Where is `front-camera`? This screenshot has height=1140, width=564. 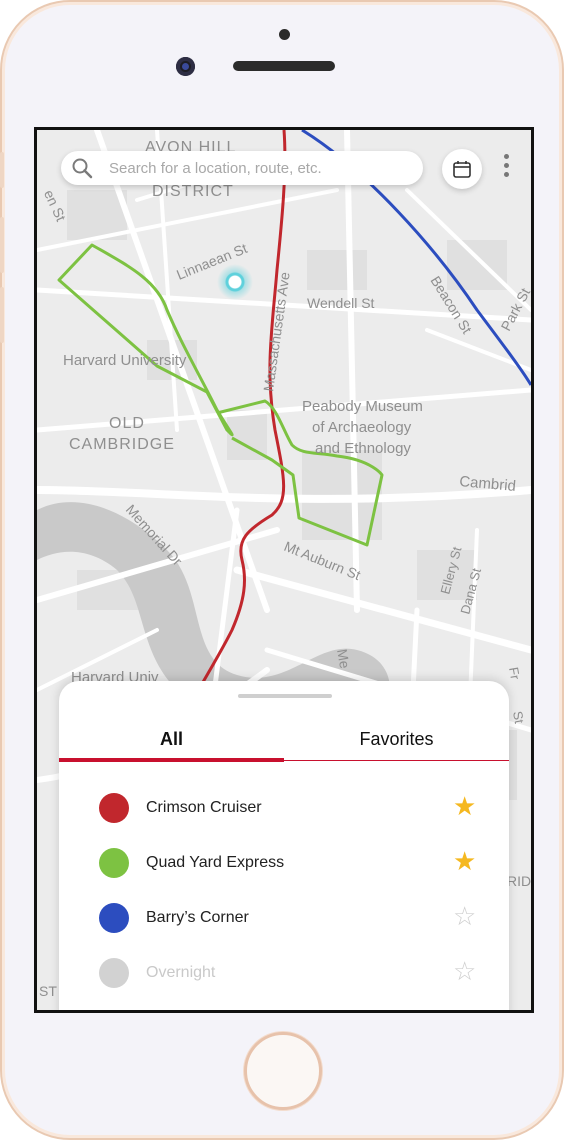
front-camera is located at coordinates (185, 66).